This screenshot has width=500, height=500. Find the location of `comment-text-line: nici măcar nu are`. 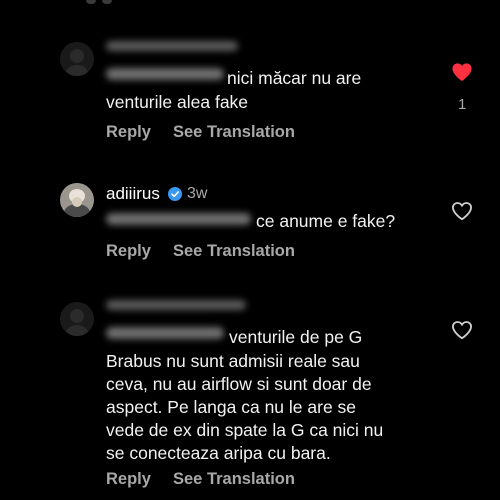

comment-text-line: nici măcar nu are is located at coordinates (294, 78).